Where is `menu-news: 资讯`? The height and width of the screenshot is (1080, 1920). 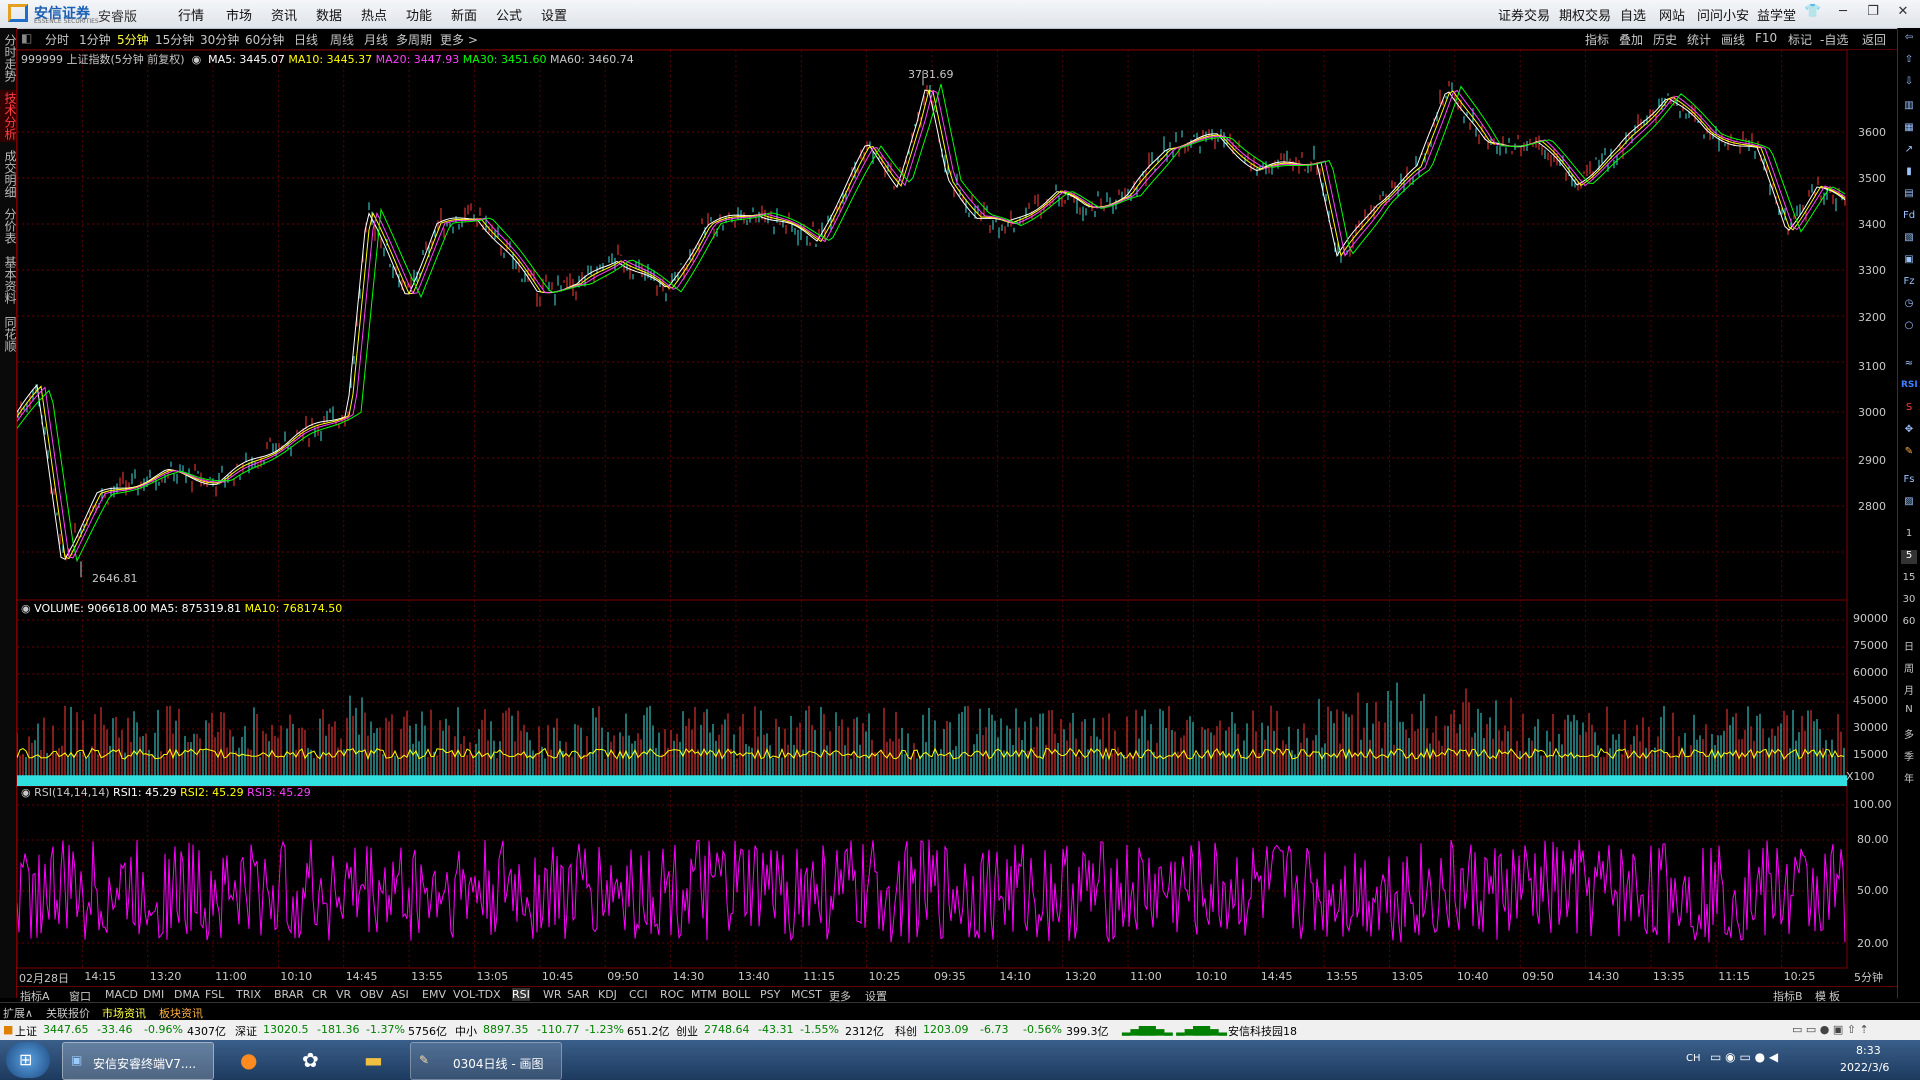
menu-news: 资讯 is located at coordinates (284, 14).